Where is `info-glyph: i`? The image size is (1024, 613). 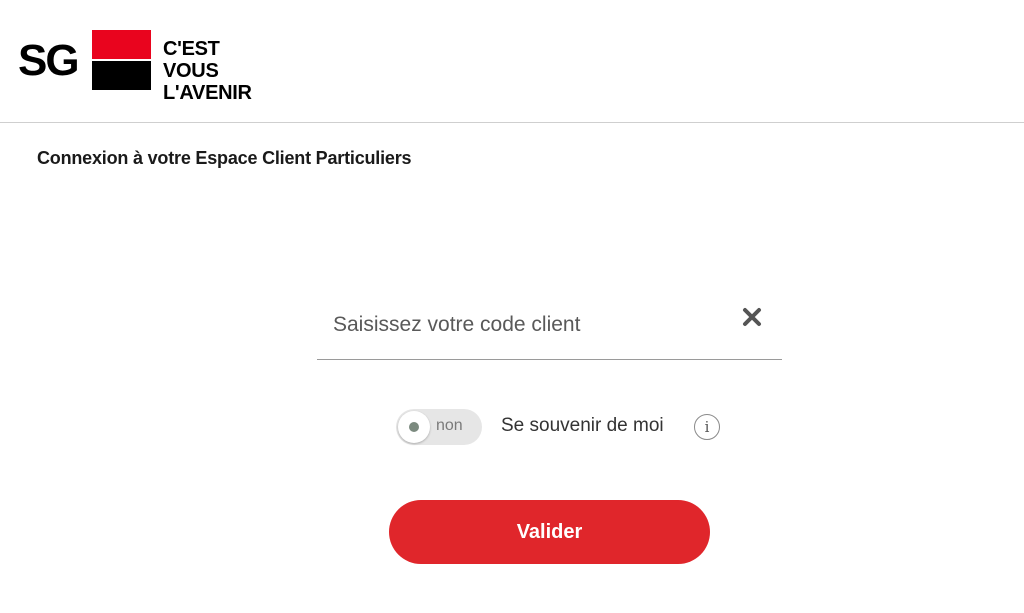
info-glyph: i is located at coordinates (707, 427).